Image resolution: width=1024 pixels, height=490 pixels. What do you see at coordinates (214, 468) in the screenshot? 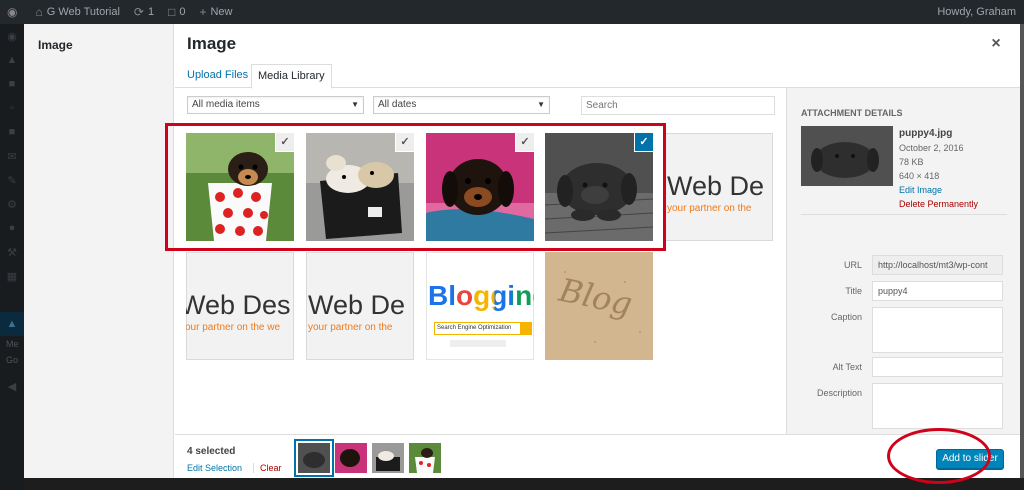
I see `edit-selection-link: Edit Selection` at bounding box center [214, 468].